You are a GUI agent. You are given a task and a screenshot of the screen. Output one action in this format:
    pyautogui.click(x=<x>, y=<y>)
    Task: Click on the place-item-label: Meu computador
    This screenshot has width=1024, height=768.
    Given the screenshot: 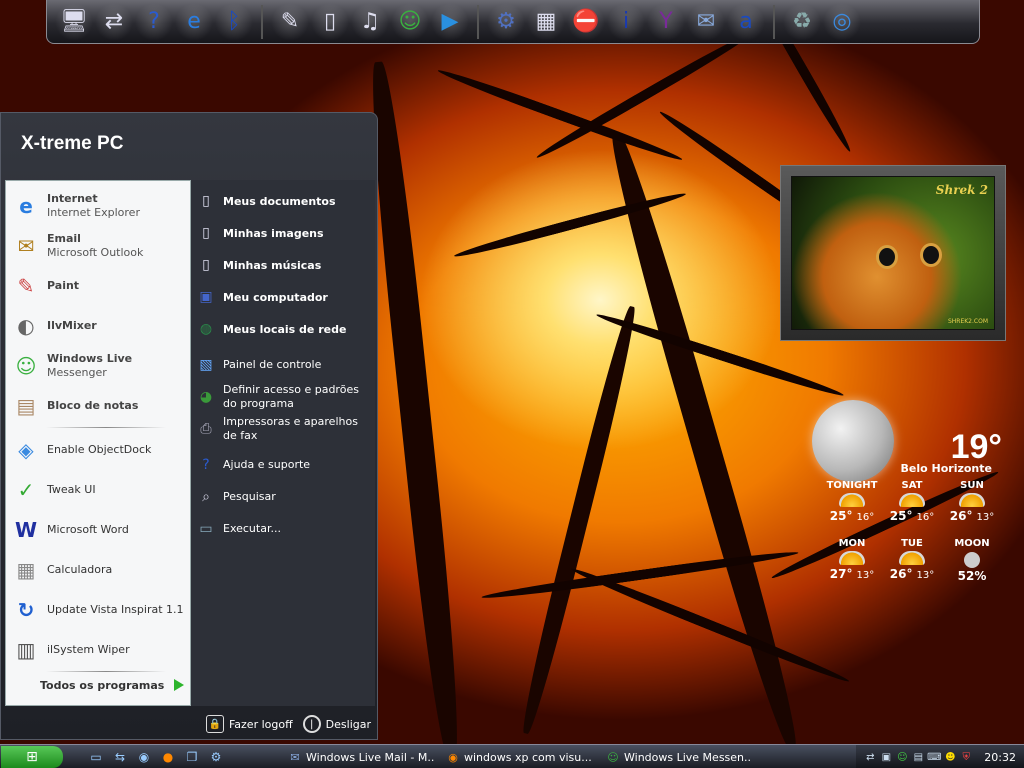 What is the action you would take?
    pyautogui.click(x=275, y=297)
    